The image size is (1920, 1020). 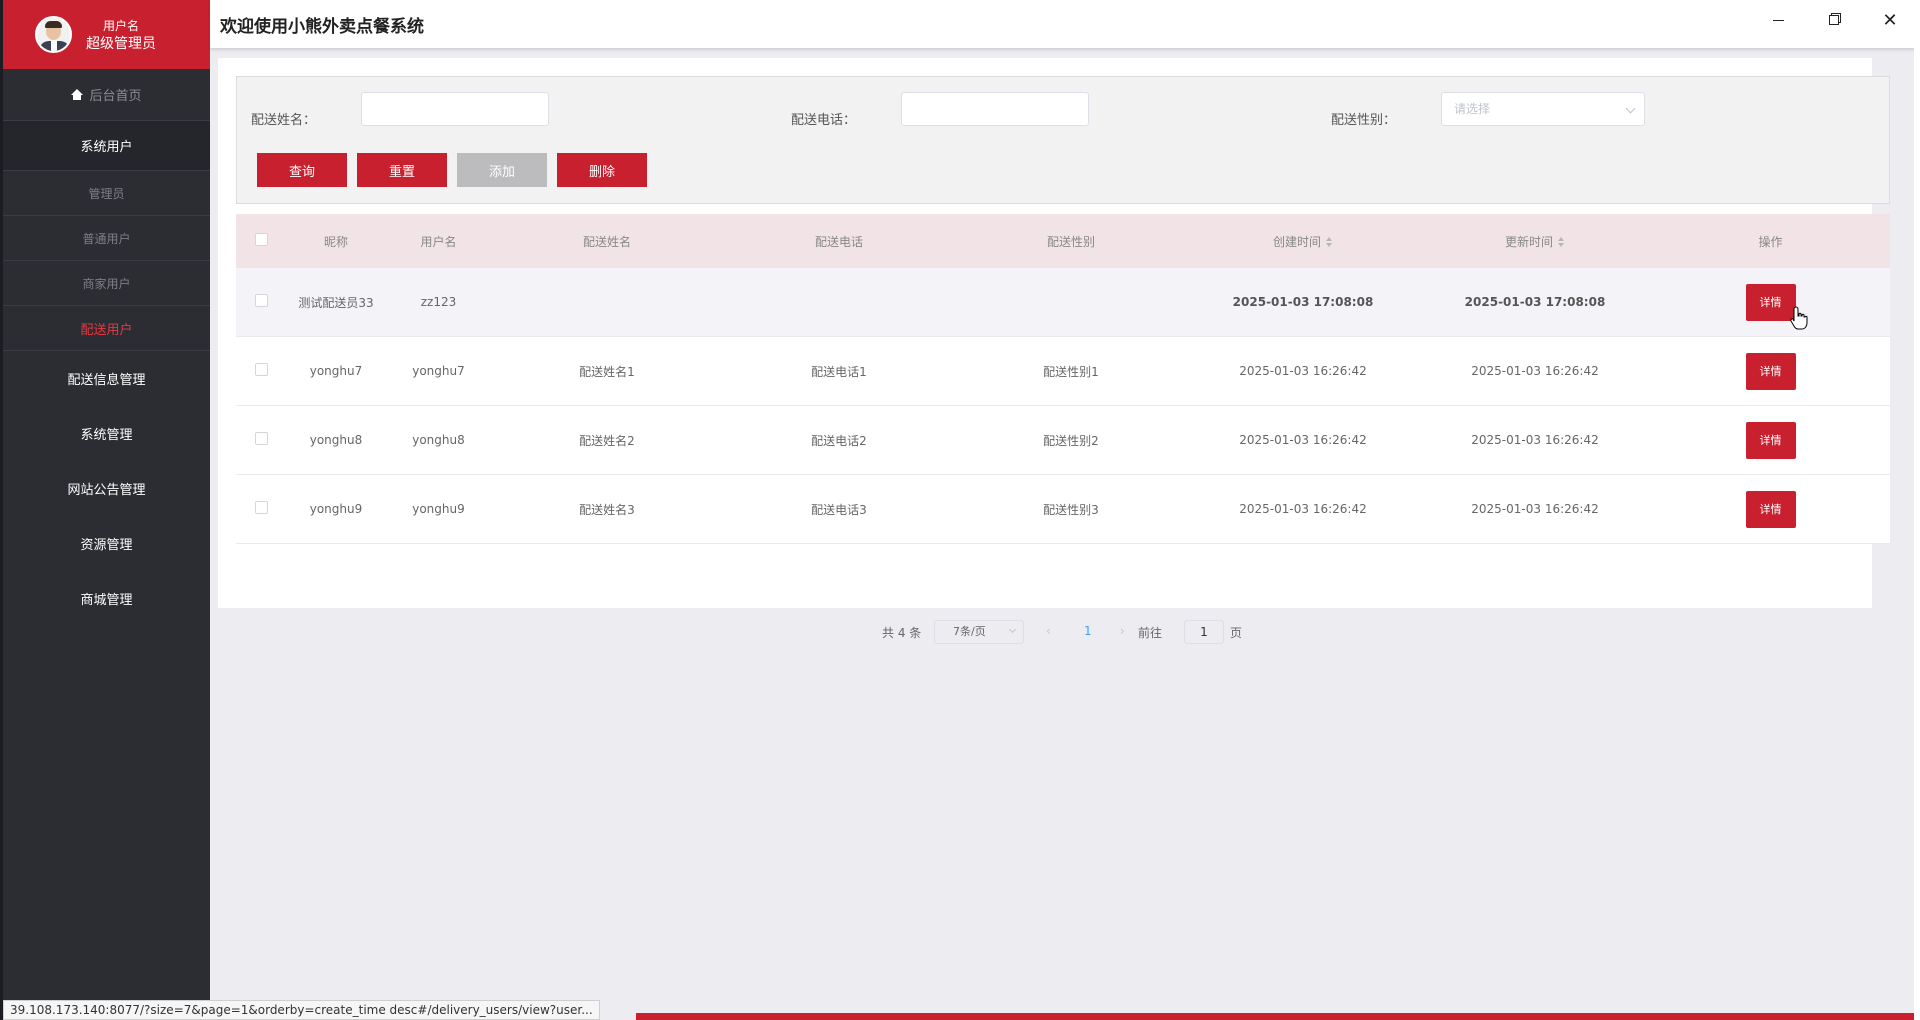 I want to click on sidebar-item-admins: 管理员, so click(x=106, y=193).